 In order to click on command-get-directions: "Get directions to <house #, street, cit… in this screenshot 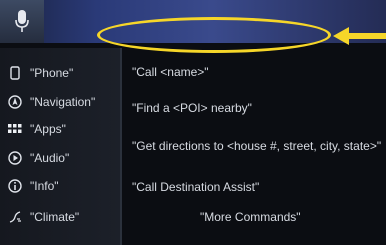, I will do `click(256, 146)`.